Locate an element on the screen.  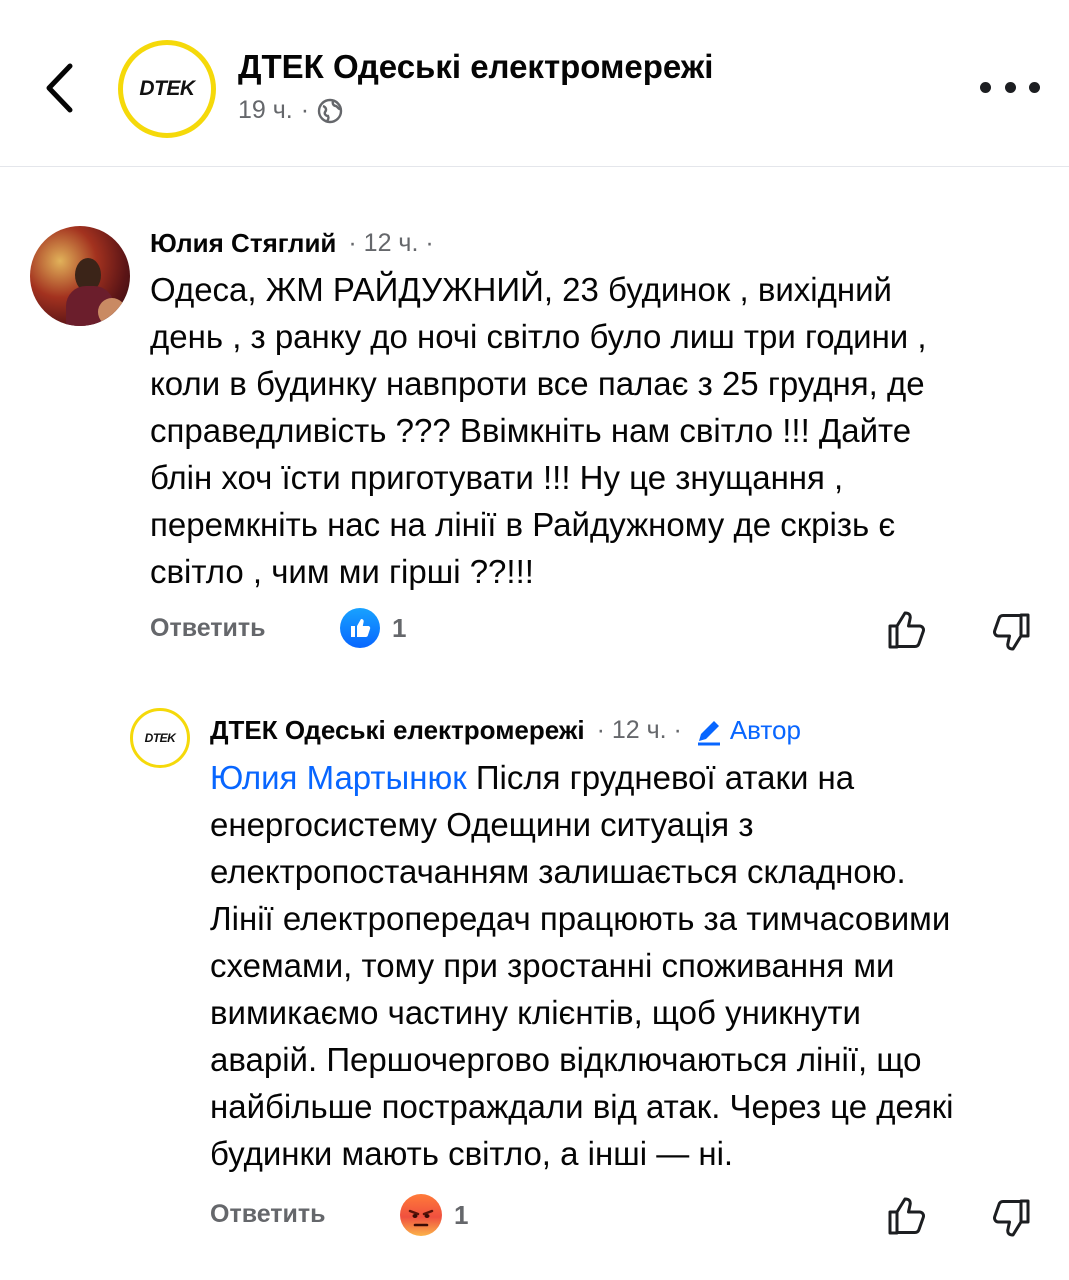
comment-time: · 12 ч. · is located at coordinates (391, 243).